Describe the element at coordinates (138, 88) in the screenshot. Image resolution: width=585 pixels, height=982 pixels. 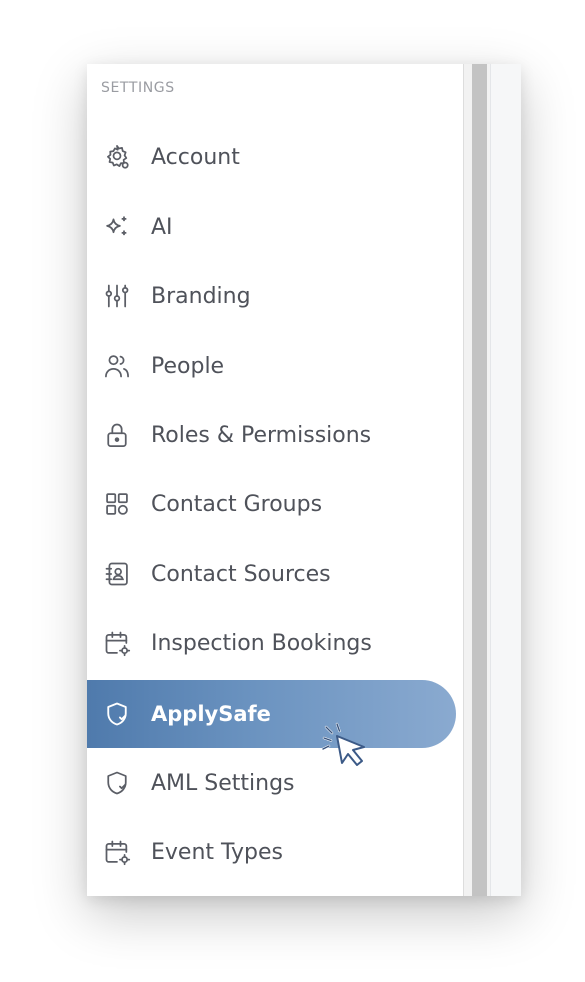
I see `section-title: SETTINGS` at that location.